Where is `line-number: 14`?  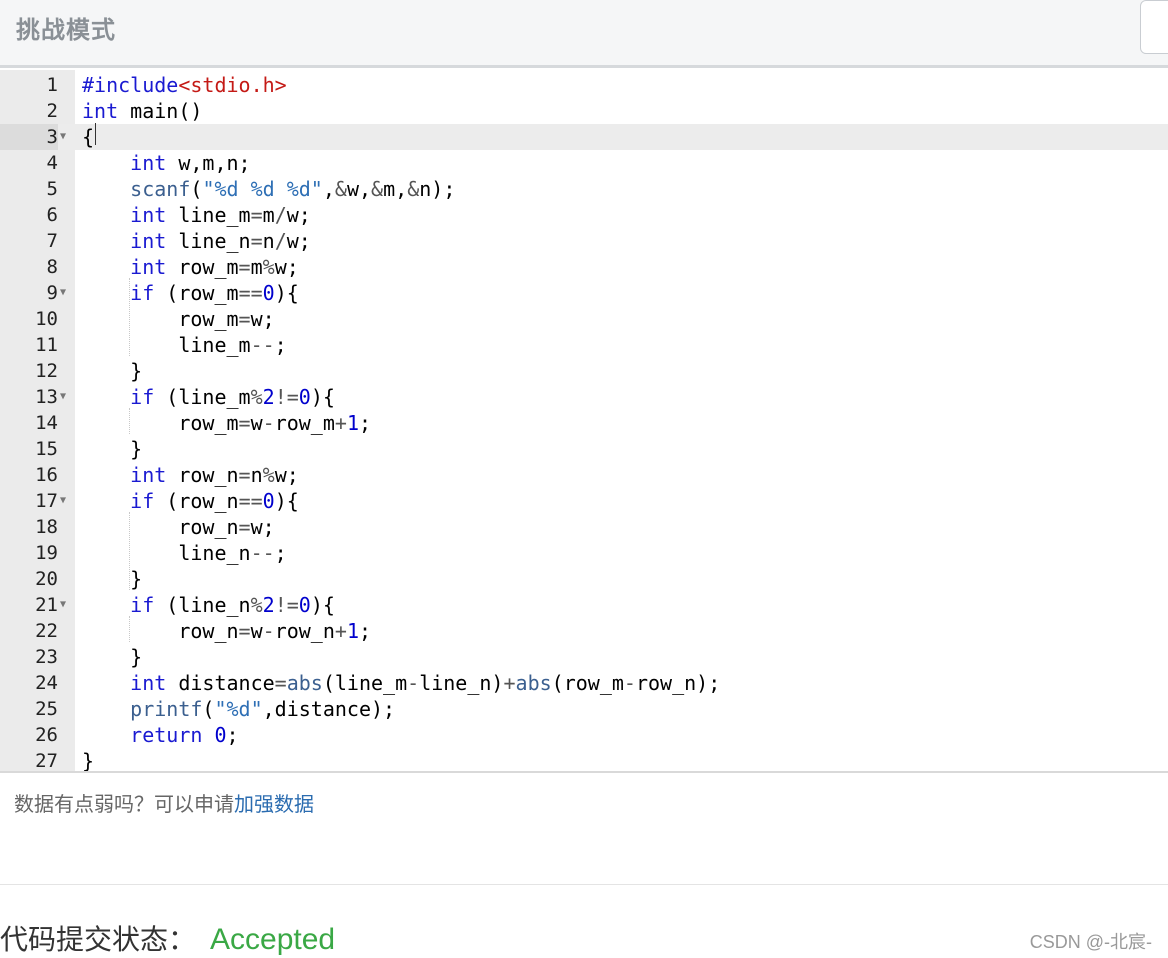
line-number: 14 is located at coordinates (46, 423).